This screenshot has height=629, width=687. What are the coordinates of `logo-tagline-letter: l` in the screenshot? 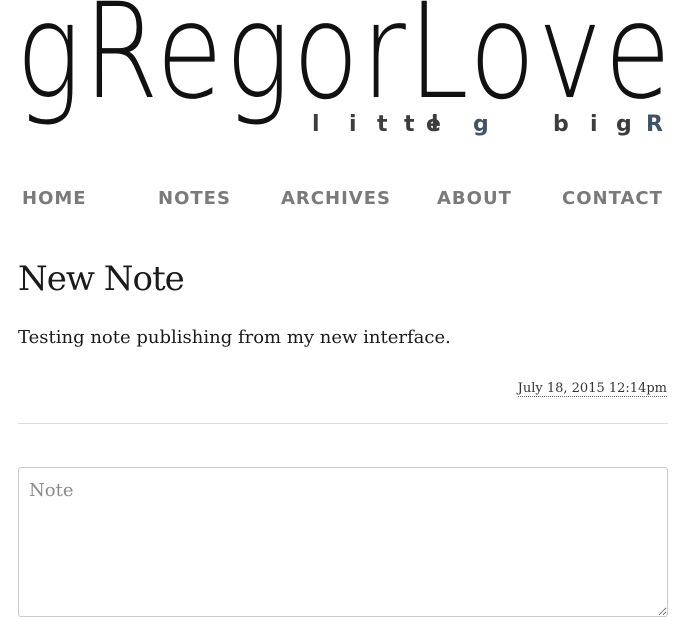 It's located at (316, 124).